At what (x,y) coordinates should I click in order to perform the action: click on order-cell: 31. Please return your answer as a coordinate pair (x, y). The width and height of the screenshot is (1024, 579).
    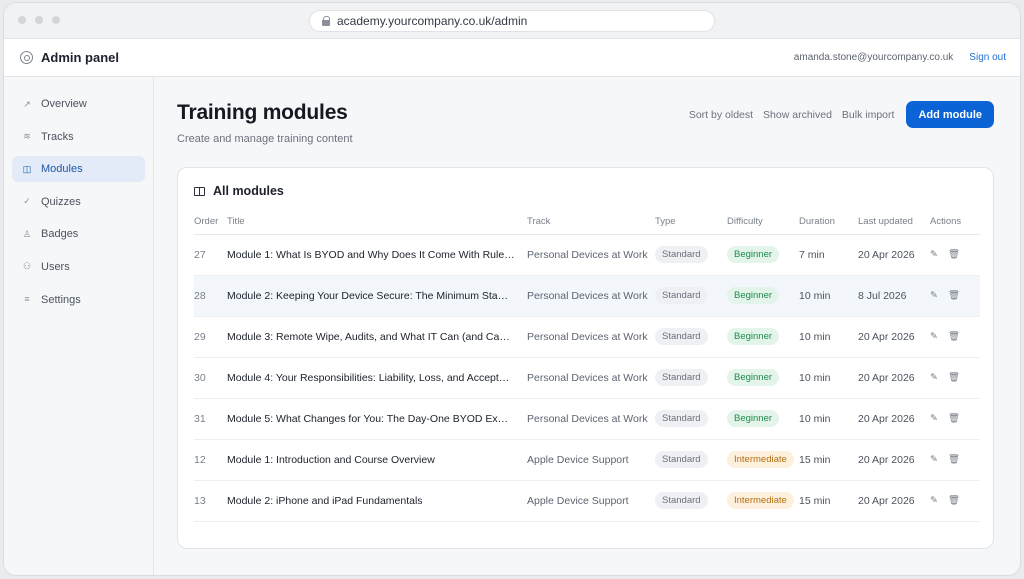
    Looking at the image, I should click on (210, 419).